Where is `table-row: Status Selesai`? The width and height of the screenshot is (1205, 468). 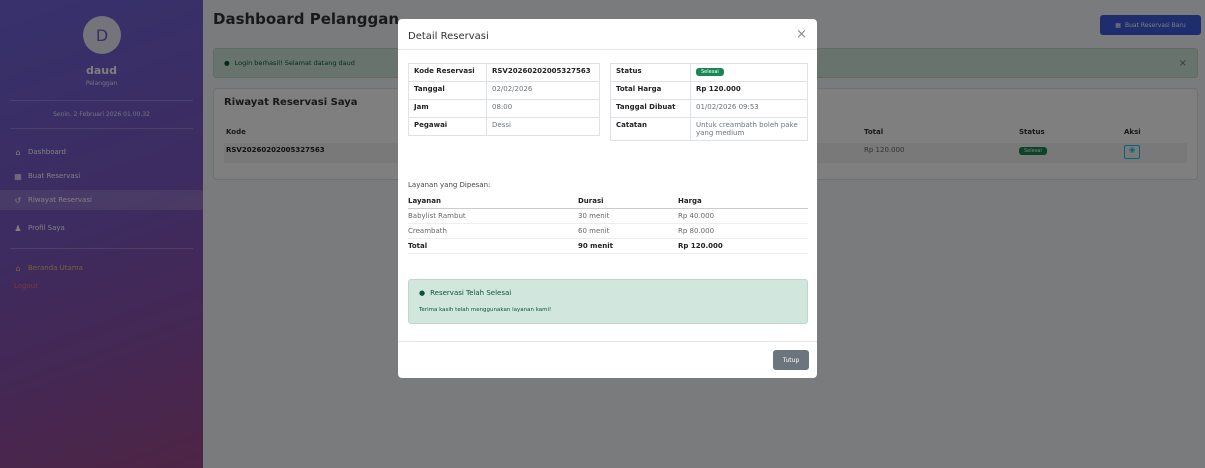 table-row: Status Selesai is located at coordinates (709, 72).